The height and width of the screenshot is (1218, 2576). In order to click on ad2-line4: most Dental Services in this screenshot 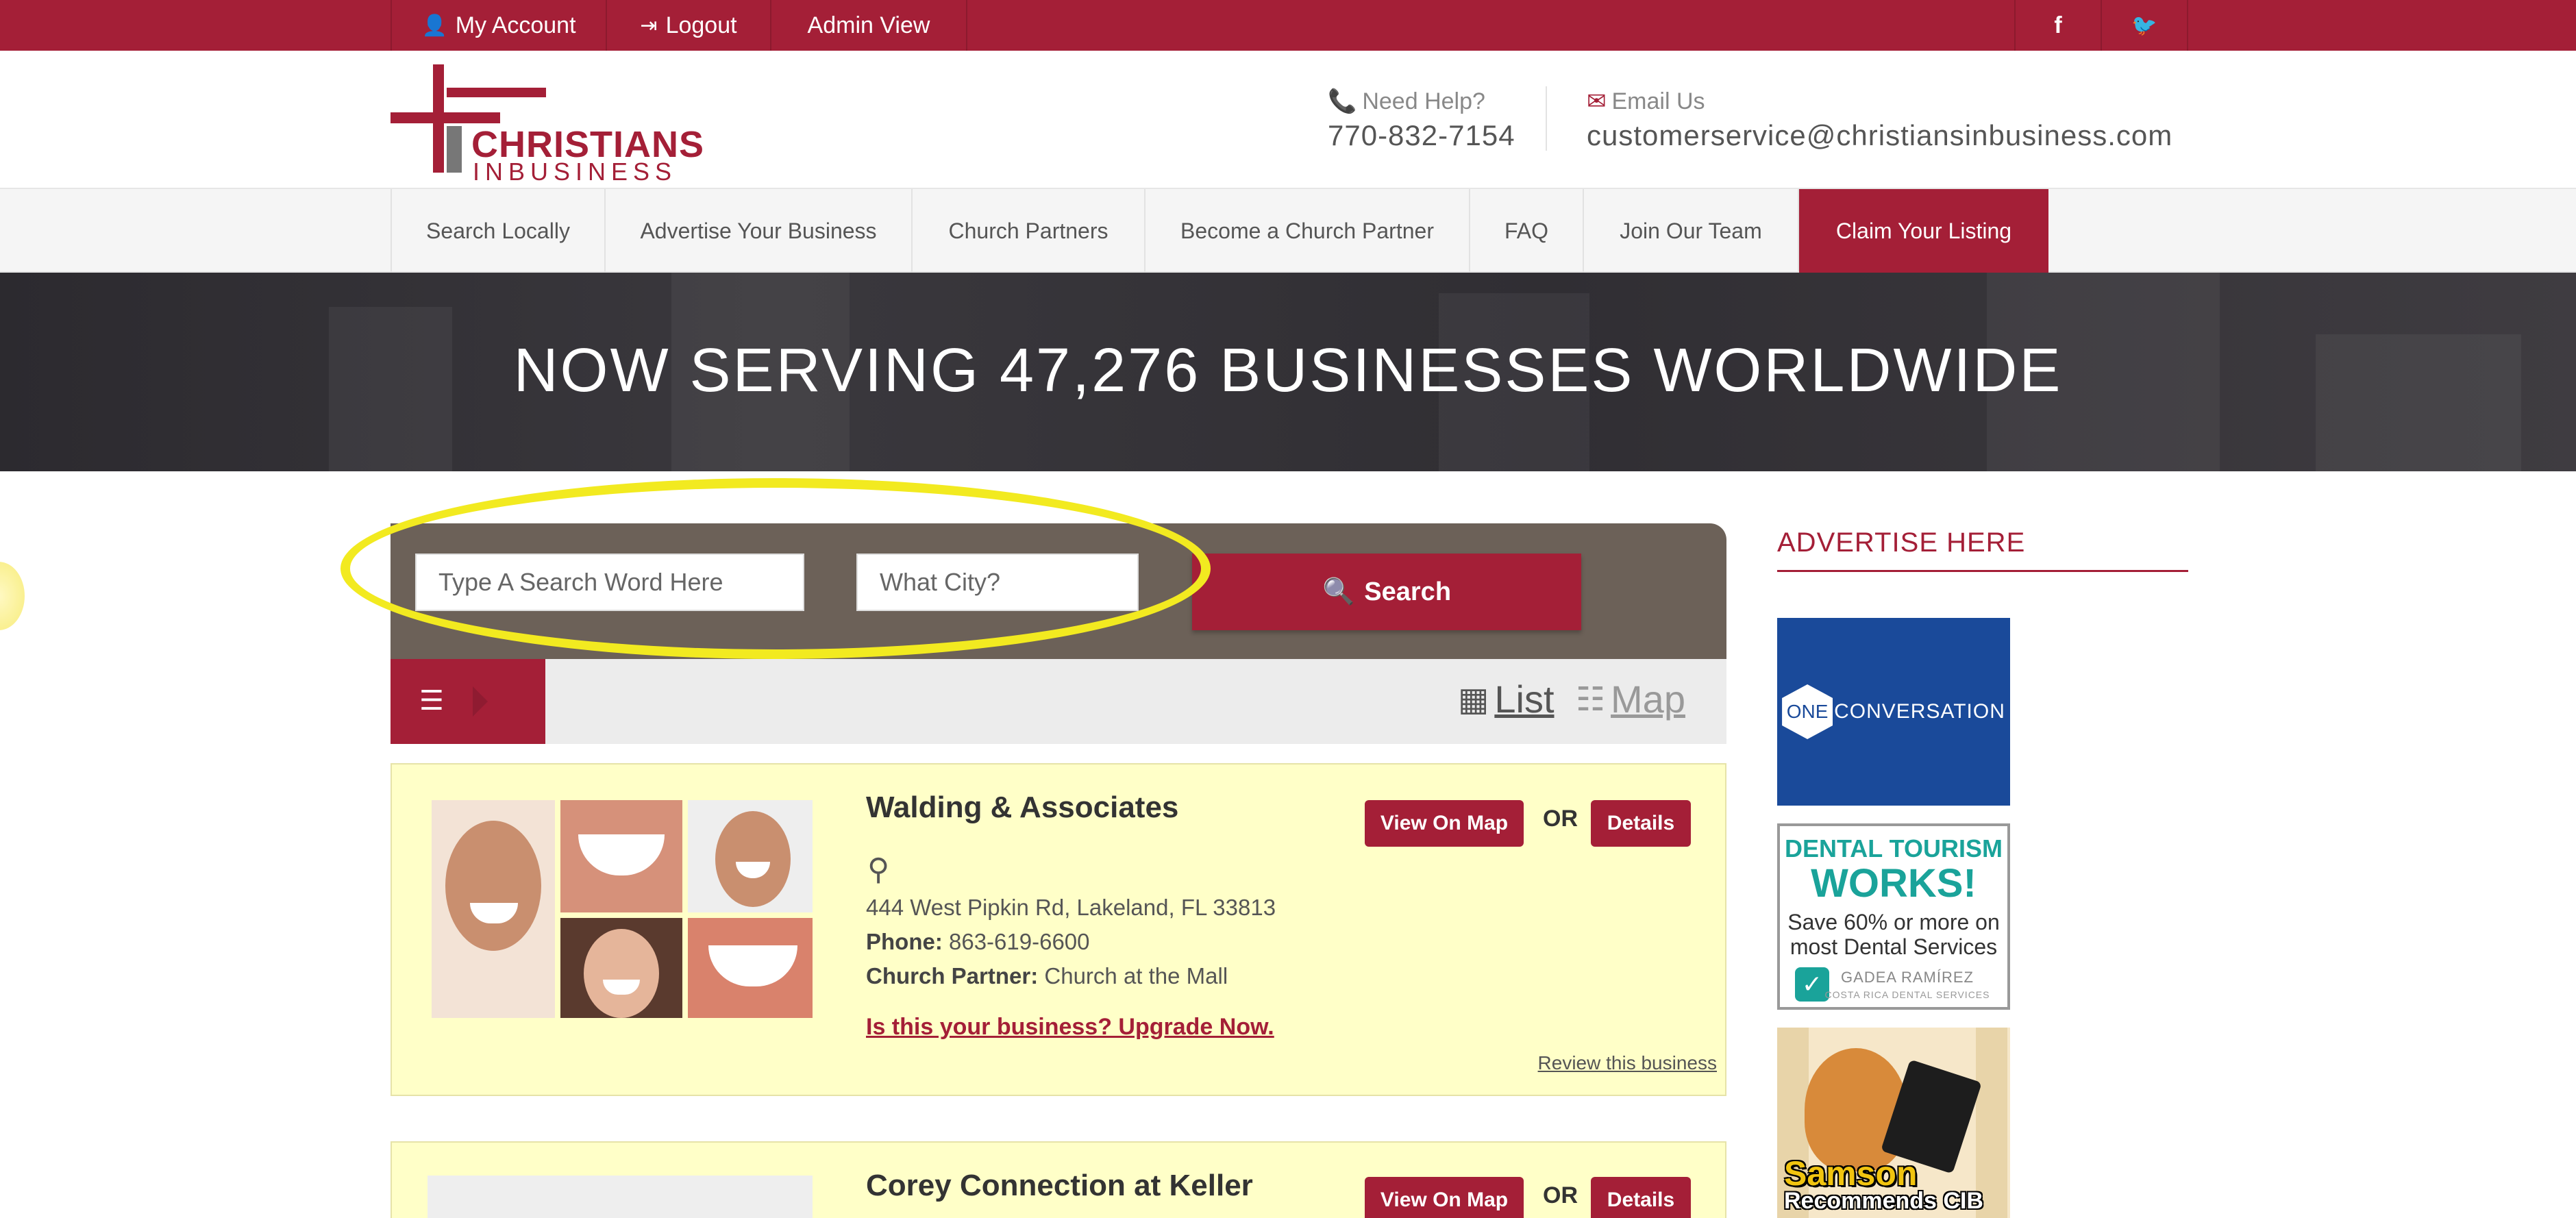, I will do `click(1893, 946)`.